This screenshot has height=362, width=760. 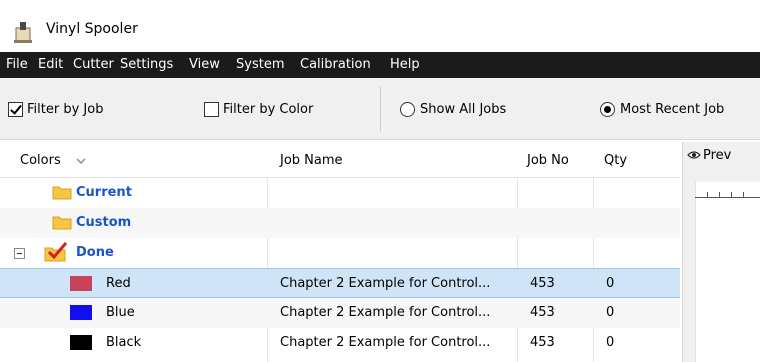 I want to click on menu-calibration: Calibration, so click(x=335, y=64).